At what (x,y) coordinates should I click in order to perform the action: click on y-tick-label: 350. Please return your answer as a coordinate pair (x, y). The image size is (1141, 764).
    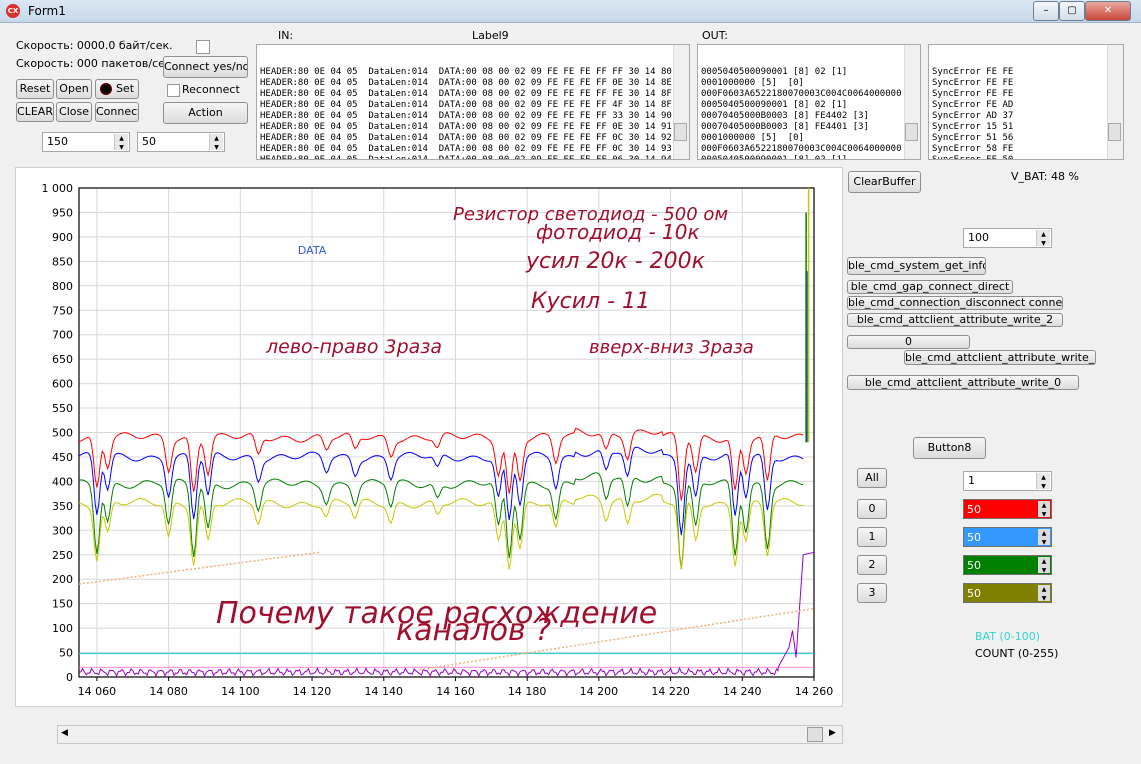
    Looking at the image, I should click on (62, 506).